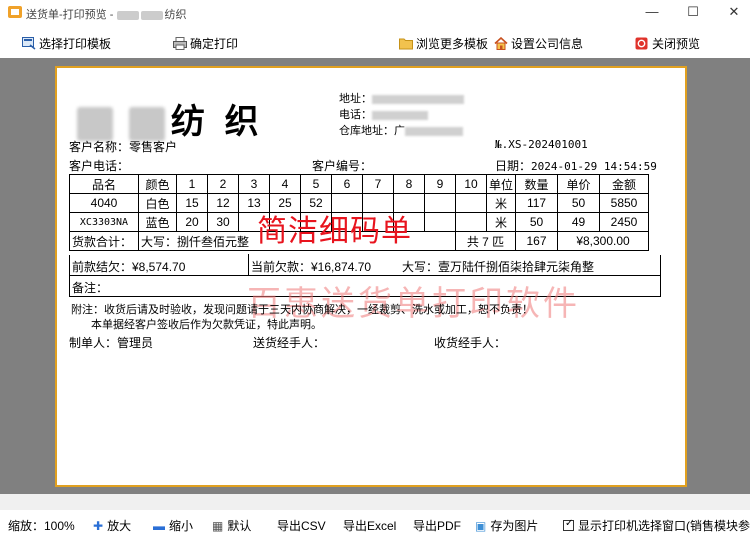 This screenshot has height=538, width=750. Describe the element at coordinates (123, 146) in the screenshot. I see `customer-name-line: 客户名称：零售客户` at that location.